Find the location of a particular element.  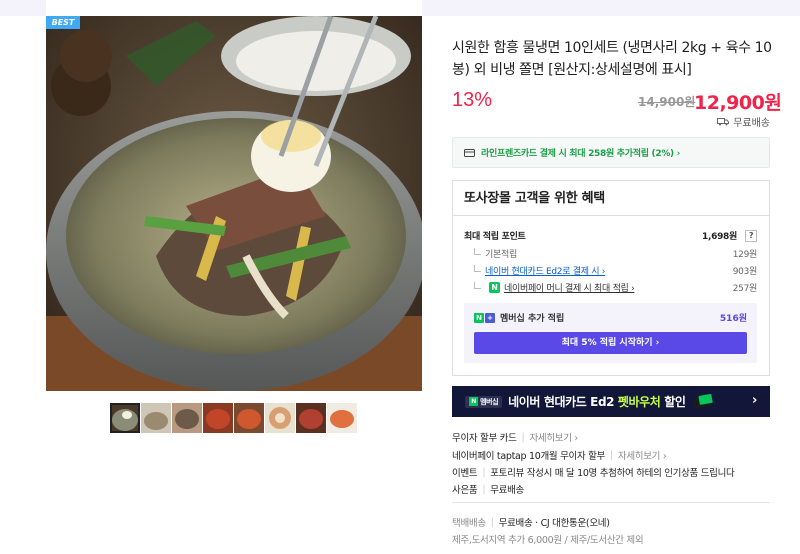

gift-text: 무료배송 is located at coordinates (507, 490).